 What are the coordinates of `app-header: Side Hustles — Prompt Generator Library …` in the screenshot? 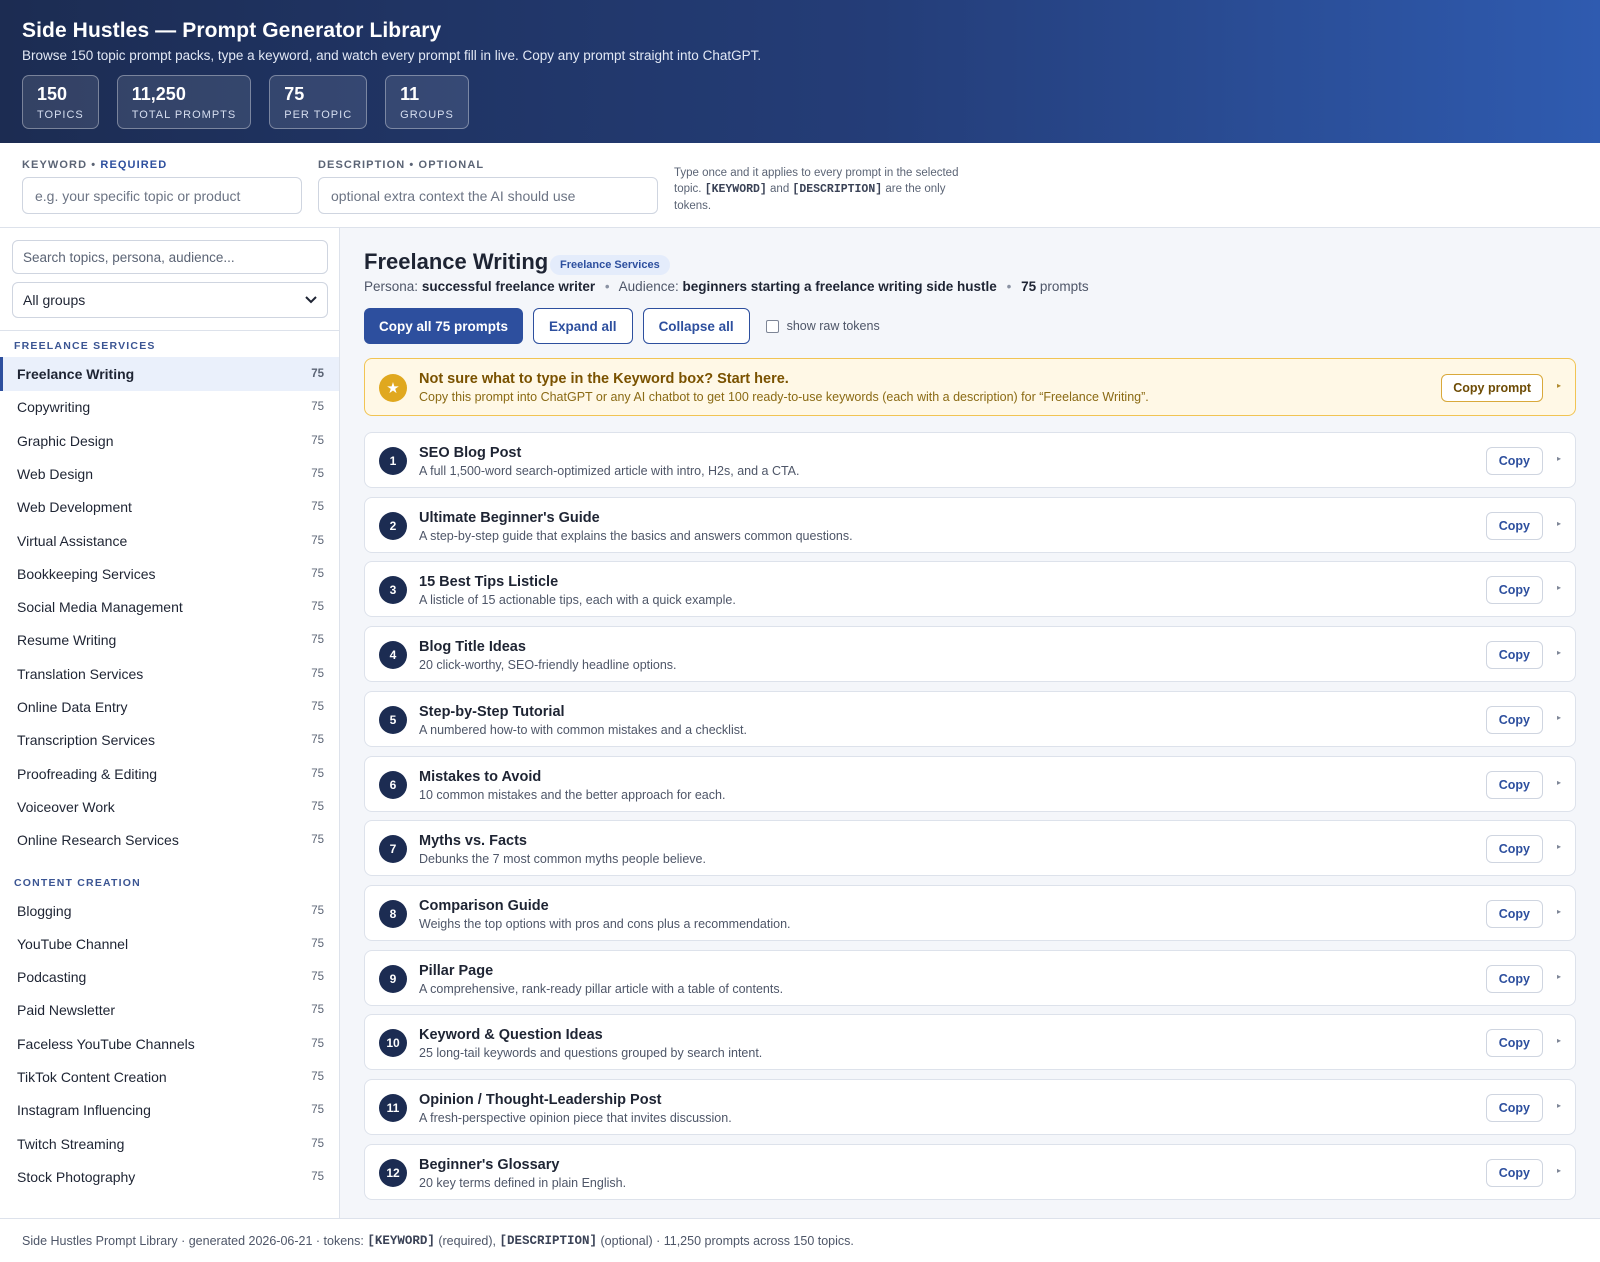 It's located at (800, 71).